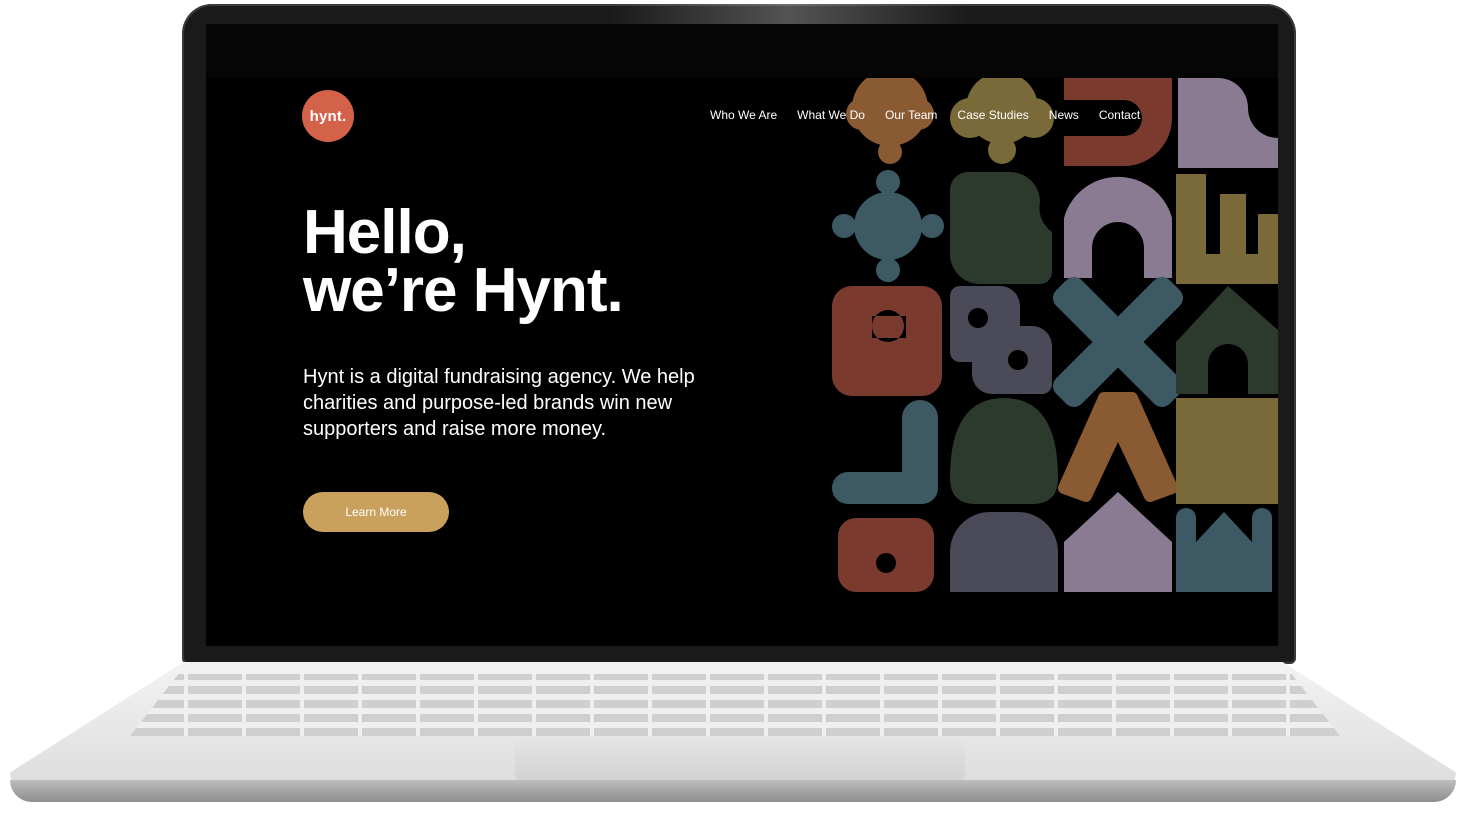  Describe the element at coordinates (463, 290) in the screenshot. I see `hero-title-line-2: we’re Hynt.` at that location.